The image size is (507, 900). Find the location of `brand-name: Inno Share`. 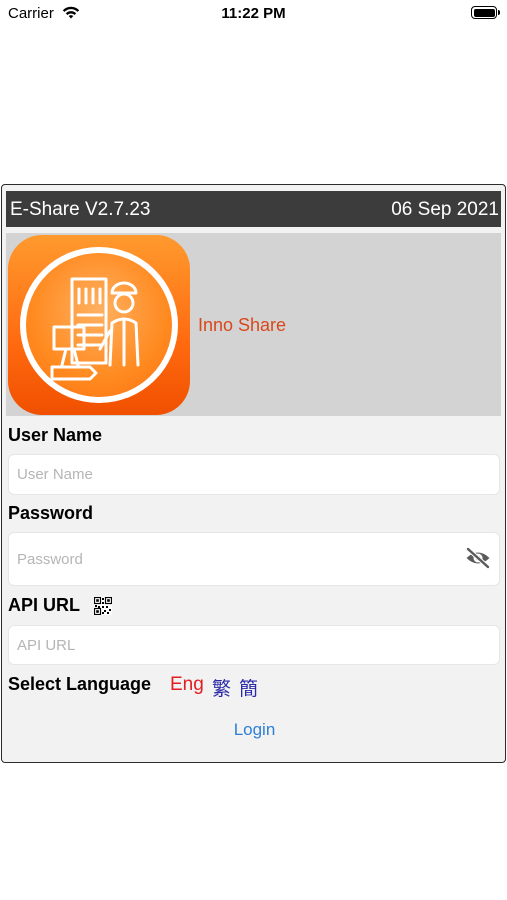

brand-name: Inno Share is located at coordinates (242, 325).